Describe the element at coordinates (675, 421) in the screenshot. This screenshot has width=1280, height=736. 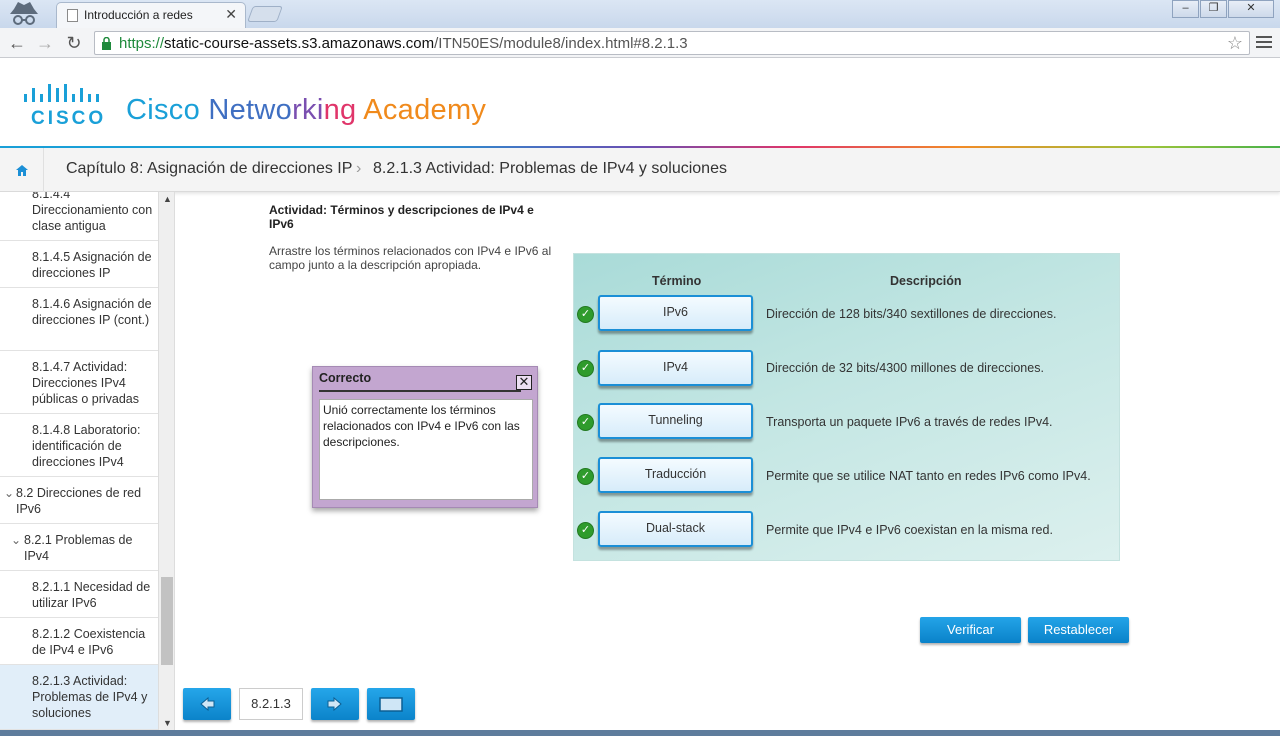
I see `term-tile-tunneling: Tunneling` at that location.